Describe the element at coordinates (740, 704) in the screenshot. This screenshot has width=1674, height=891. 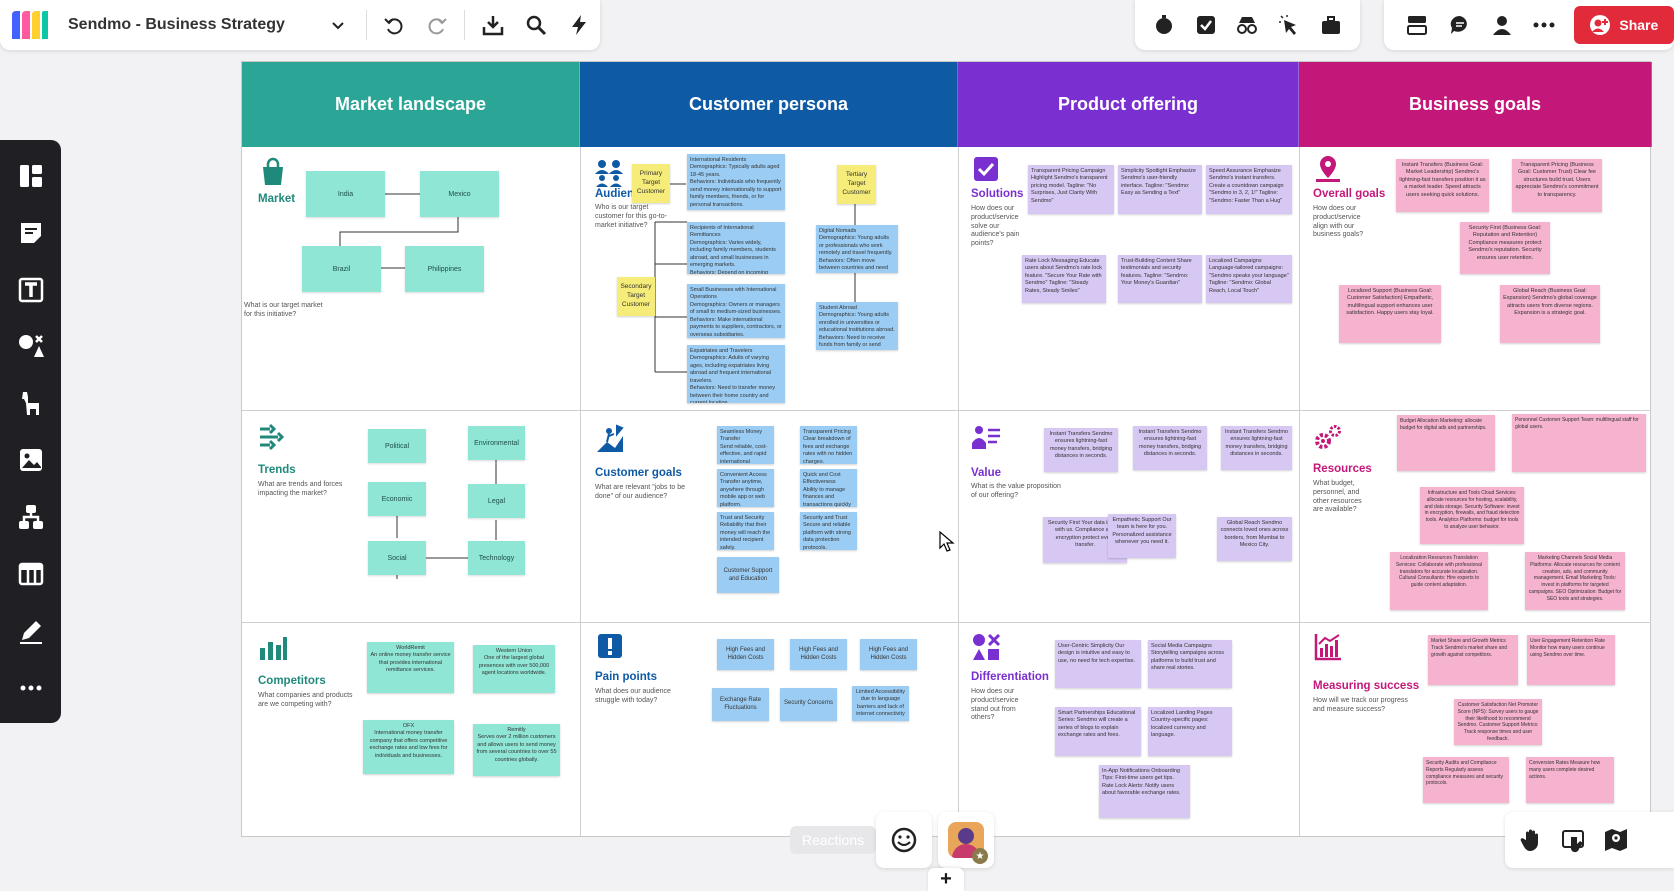
I see `pain-point-note: Exchange Rate Fluctuations` at that location.